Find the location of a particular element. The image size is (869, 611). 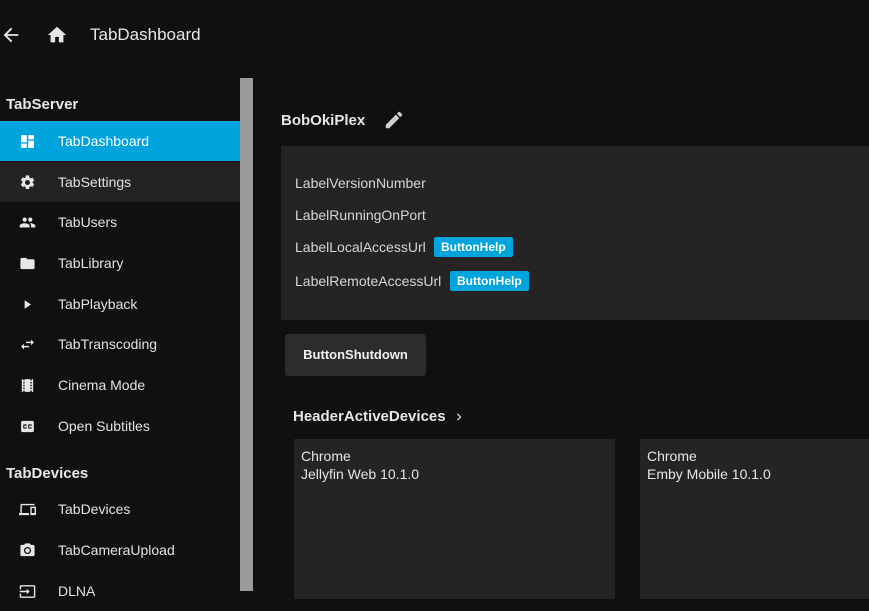

local-help-button: ButtonHelp is located at coordinates (473, 247).